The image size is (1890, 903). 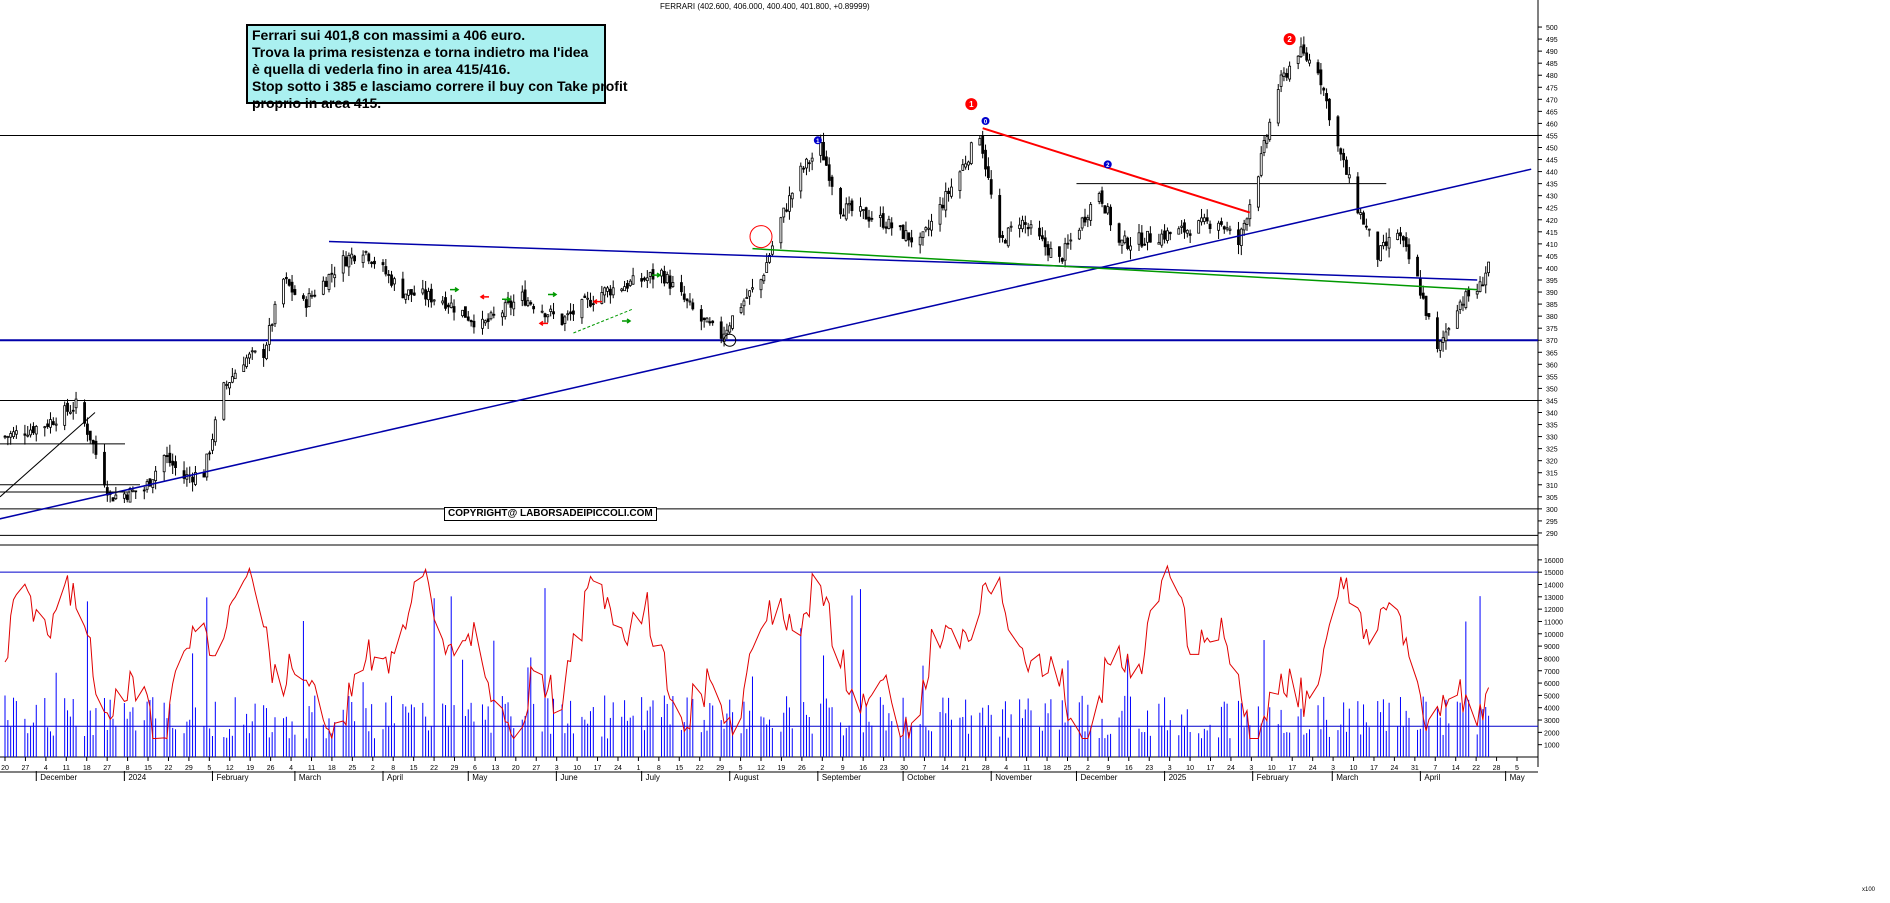 What do you see at coordinates (495, 768) in the screenshot?
I see `x-day-label: 13` at bounding box center [495, 768].